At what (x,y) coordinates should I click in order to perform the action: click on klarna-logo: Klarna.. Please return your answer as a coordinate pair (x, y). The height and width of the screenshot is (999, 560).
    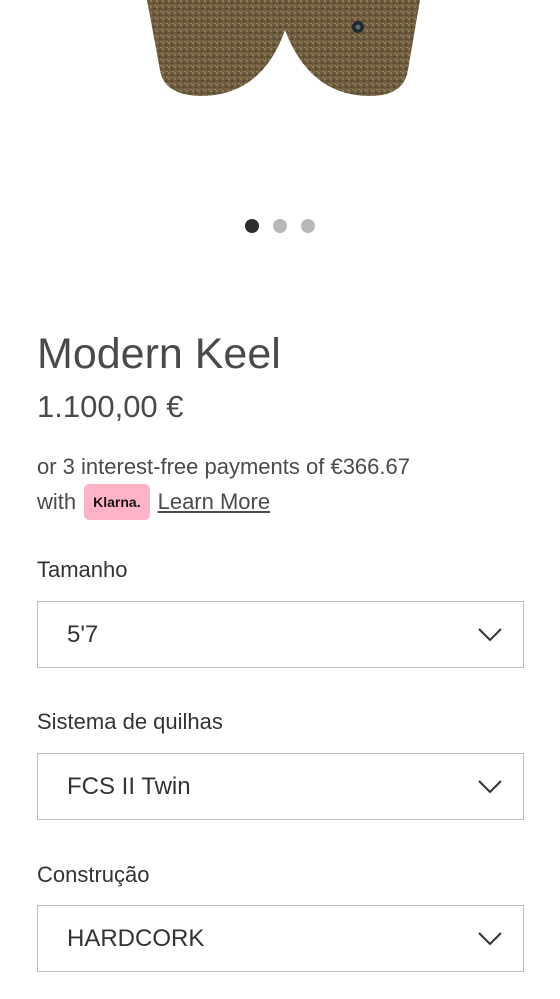
    Looking at the image, I should click on (117, 502).